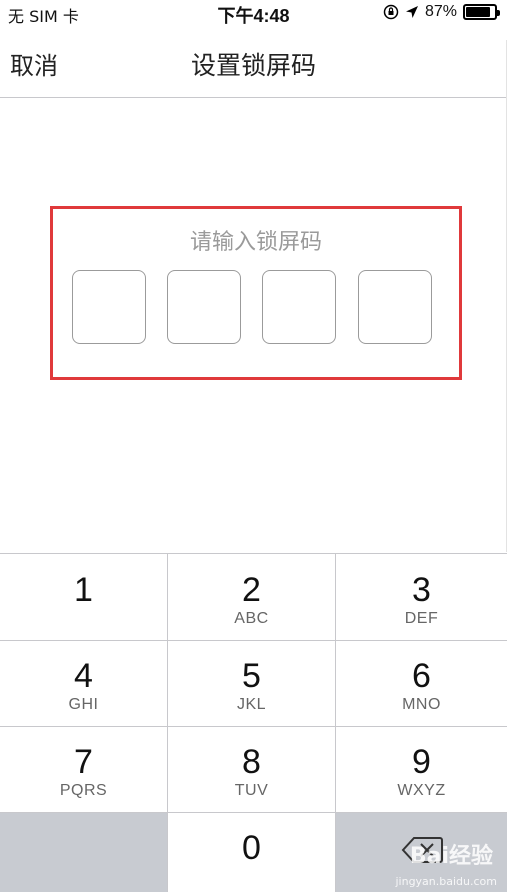 The height and width of the screenshot is (892, 507). I want to click on key-6: 6 MNO, so click(421, 683).